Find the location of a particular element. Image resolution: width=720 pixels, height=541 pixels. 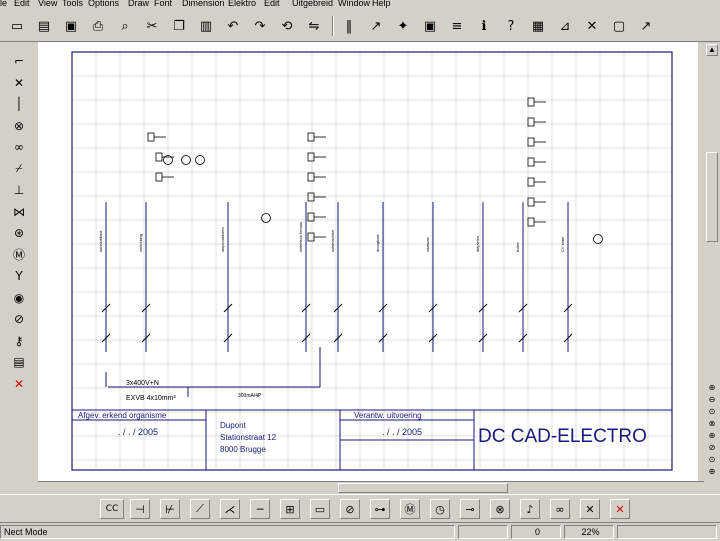

hscroll-thumb is located at coordinates (423, 488).